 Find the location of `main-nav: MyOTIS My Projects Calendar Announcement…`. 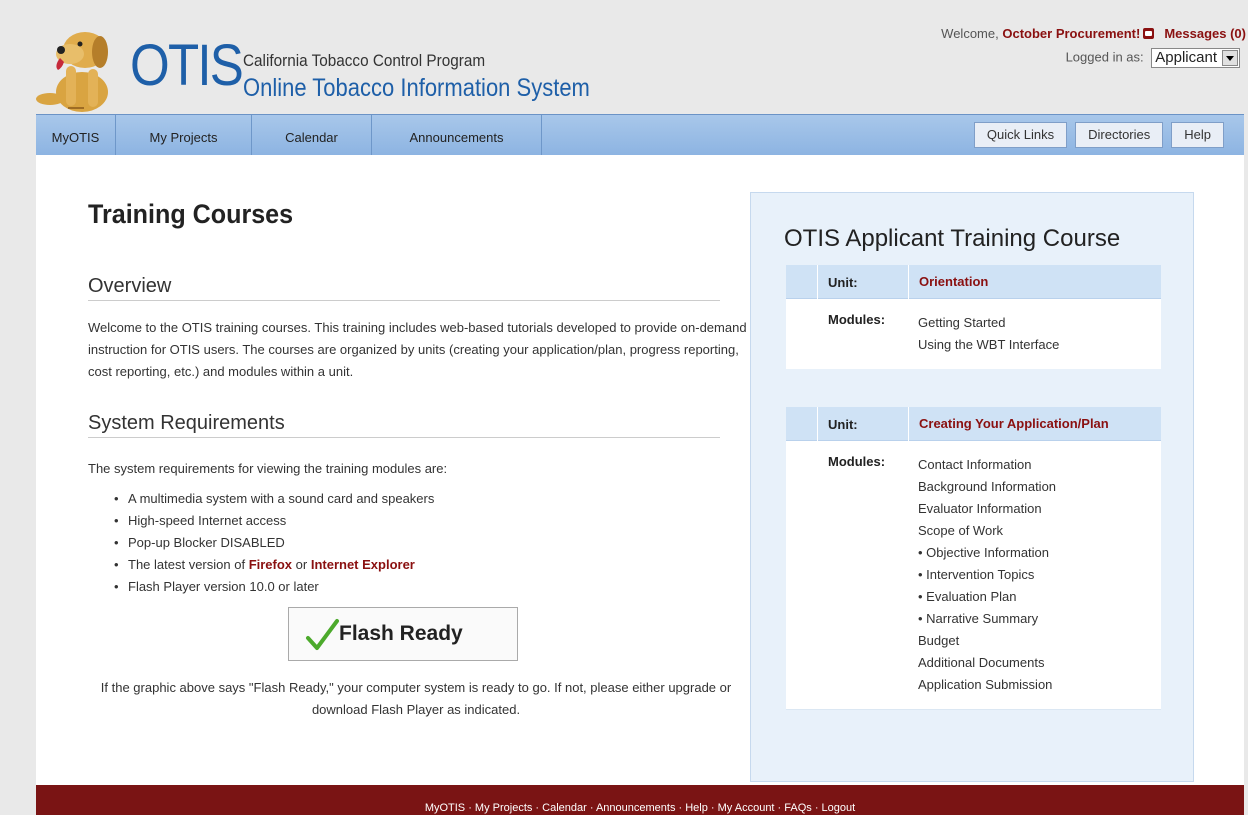

main-nav: MyOTIS My Projects Calendar Announcement… is located at coordinates (640, 134).